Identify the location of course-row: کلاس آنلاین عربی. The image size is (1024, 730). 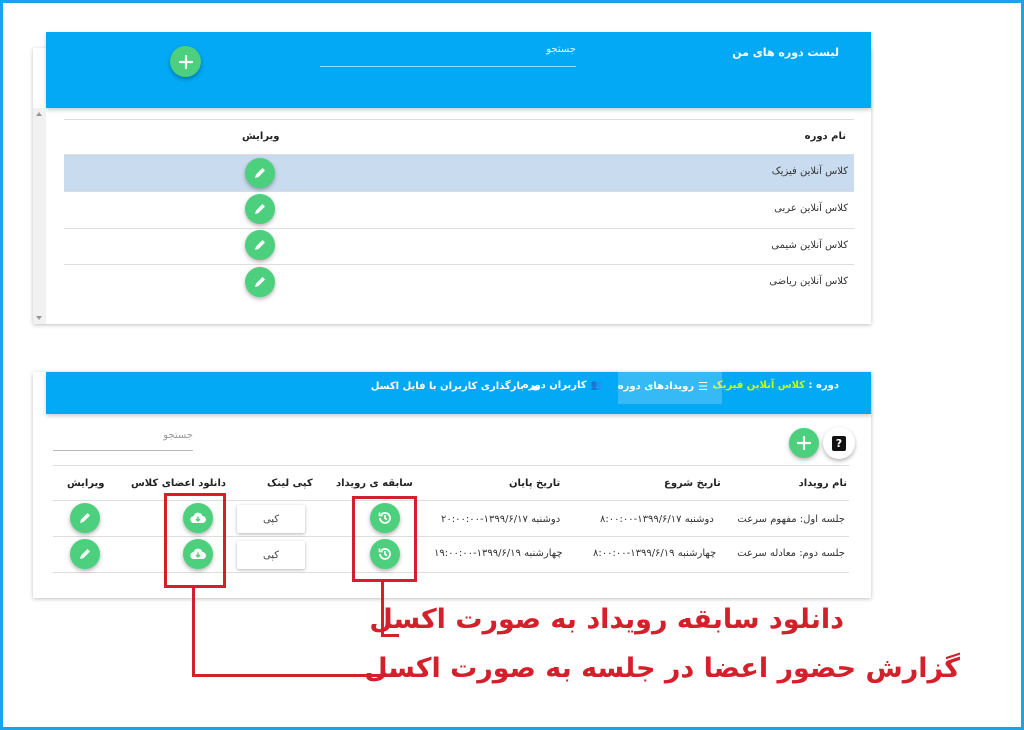
(459, 210).